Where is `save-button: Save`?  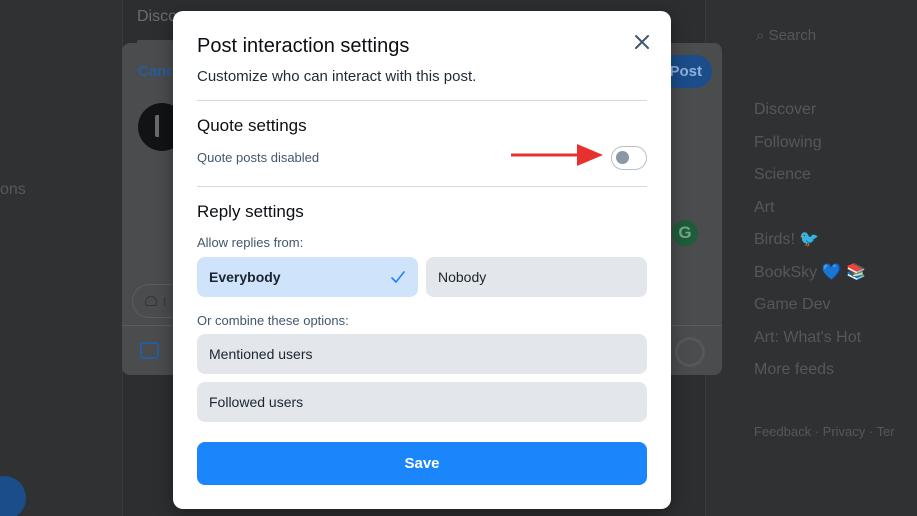
save-button: Save is located at coordinates (422, 463).